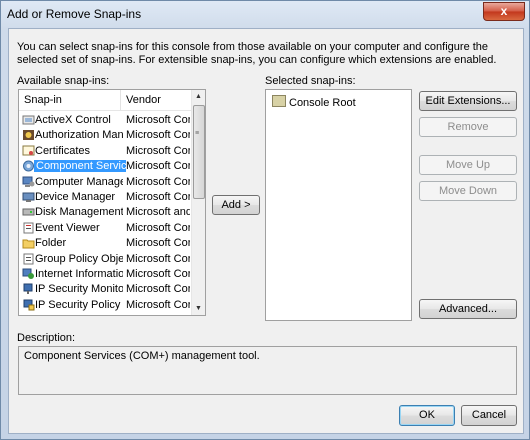 This screenshot has height=440, width=530. What do you see at coordinates (63, 150) in the screenshot?
I see `snapin-name: Certificates` at bounding box center [63, 150].